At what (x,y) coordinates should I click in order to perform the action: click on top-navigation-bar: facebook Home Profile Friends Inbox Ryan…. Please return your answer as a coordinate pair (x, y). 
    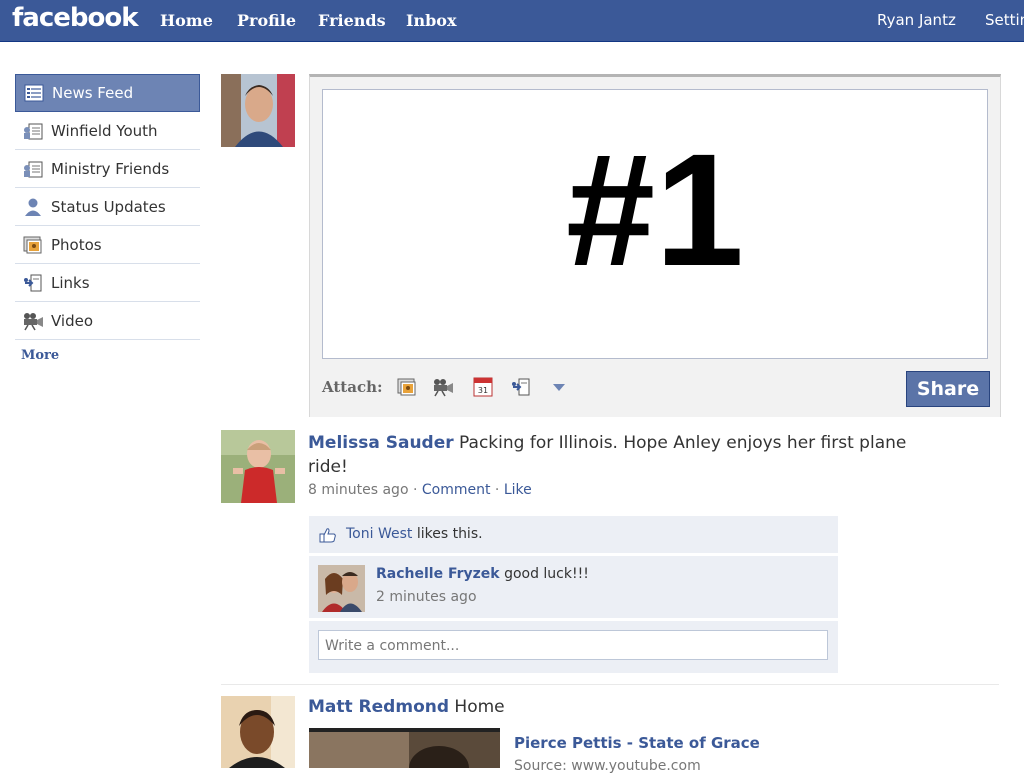
    Looking at the image, I should click on (512, 21).